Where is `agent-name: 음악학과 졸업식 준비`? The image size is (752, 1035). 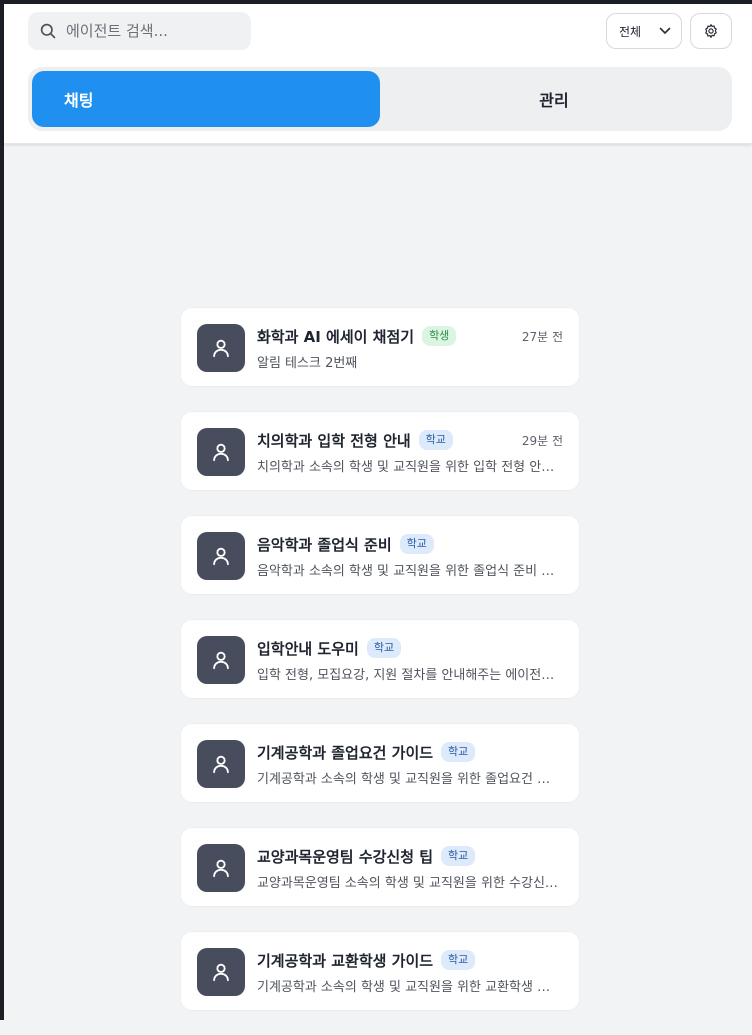
agent-name: 음악학과 졸업식 준비 is located at coordinates (324, 544).